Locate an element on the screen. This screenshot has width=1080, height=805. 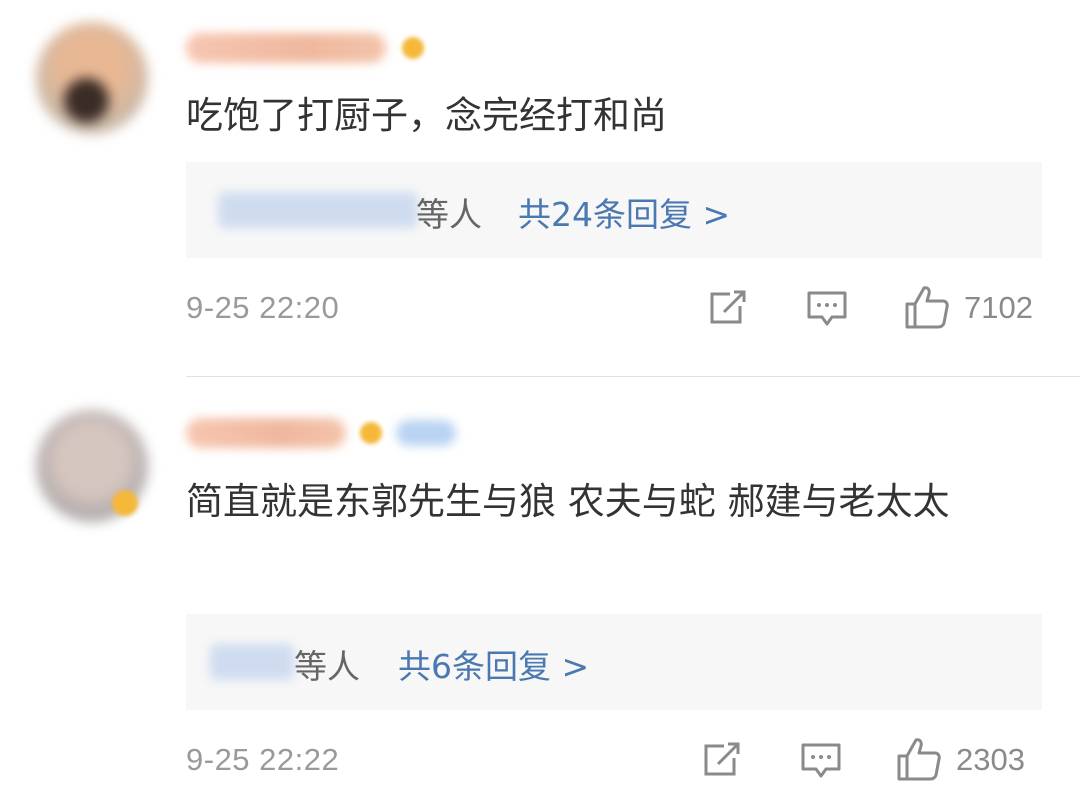
reply-preview: 等人 共24条回复 > is located at coordinates (614, 210).